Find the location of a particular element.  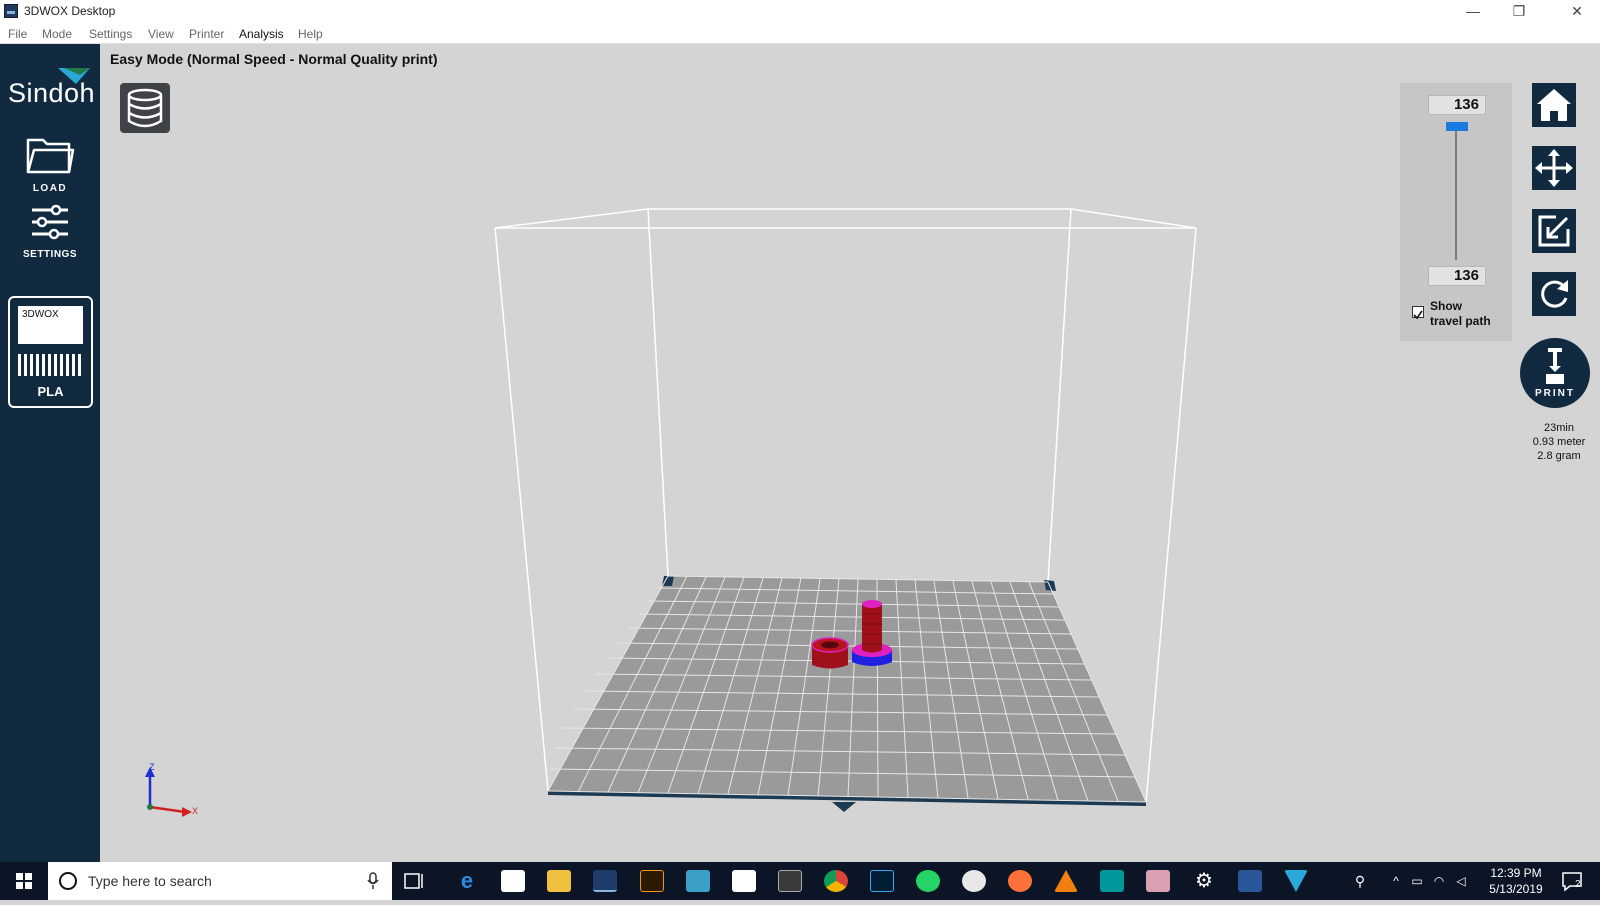

settings-gear-icon: ⚙ is located at coordinates (1204, 881).